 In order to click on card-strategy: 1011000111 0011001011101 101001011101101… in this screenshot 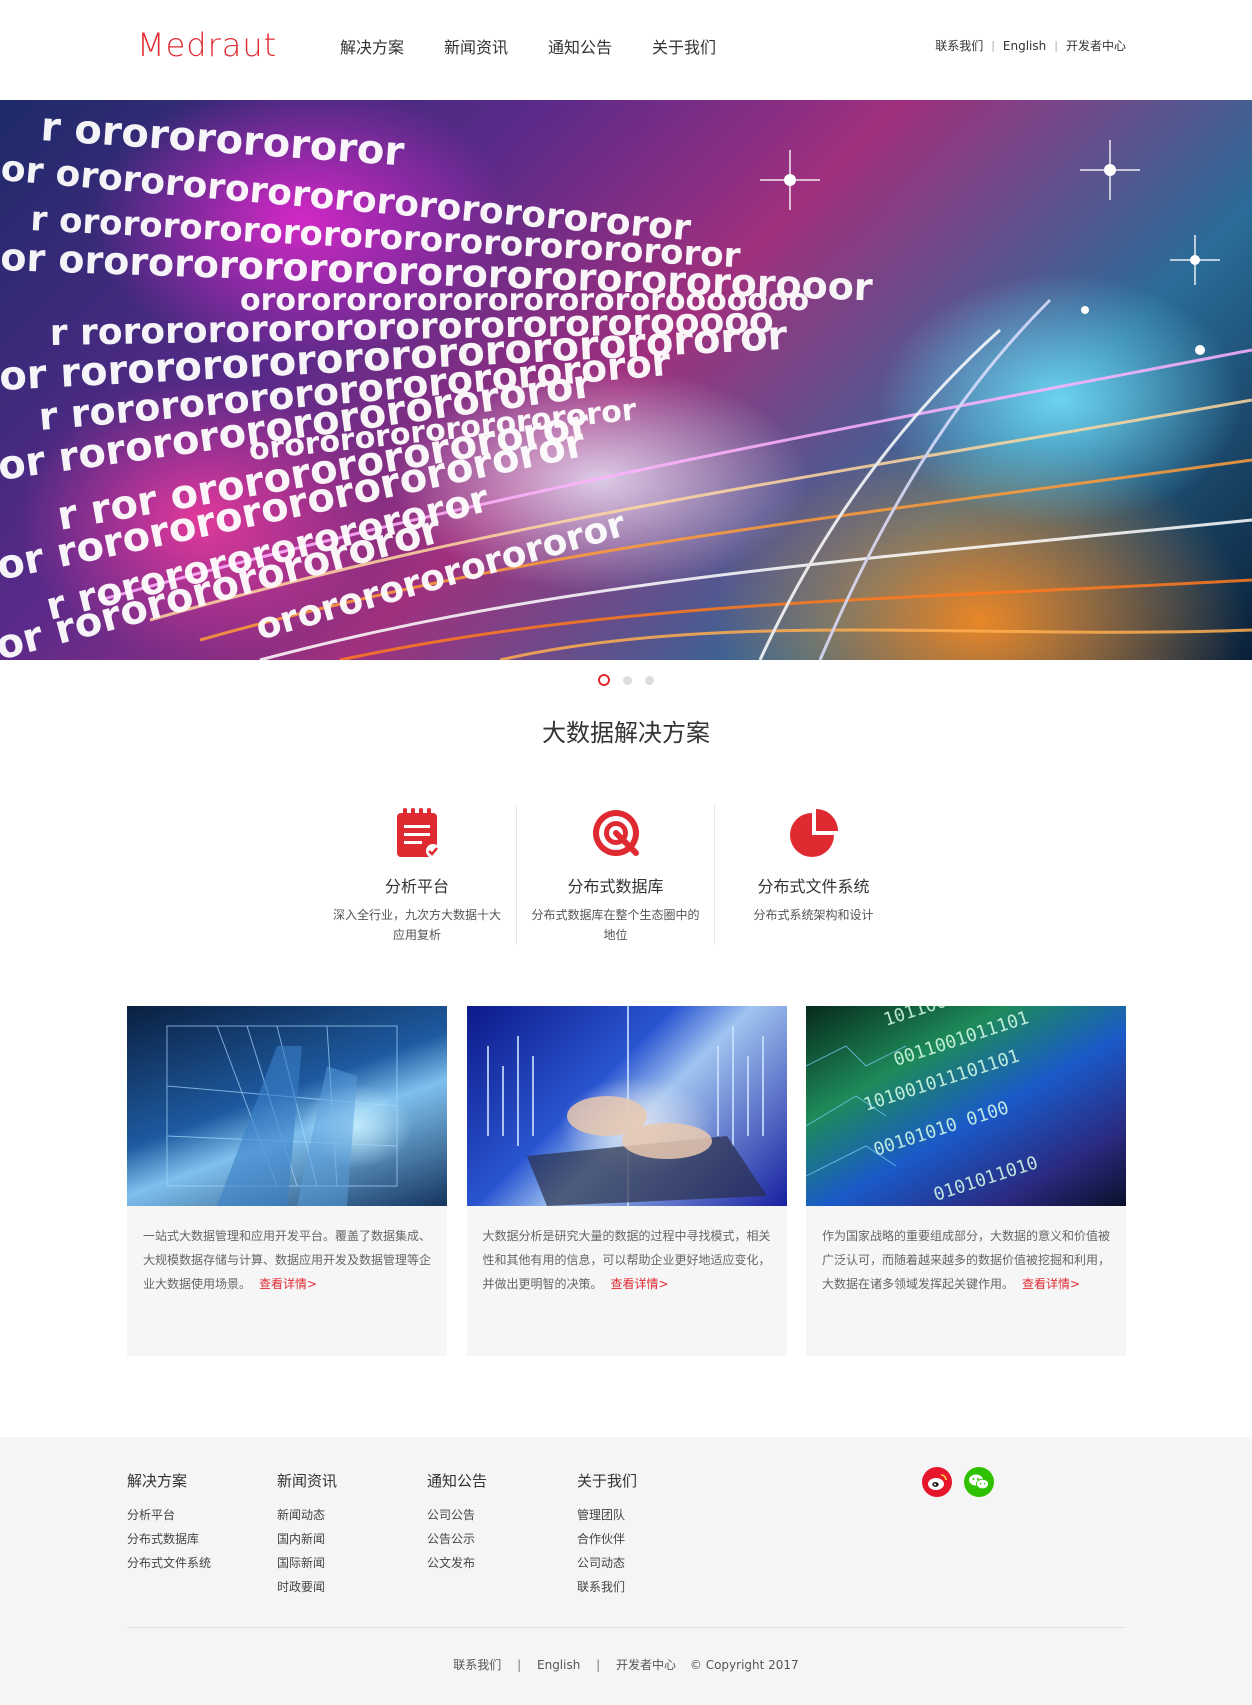, I will do `click(966, 1181)`.